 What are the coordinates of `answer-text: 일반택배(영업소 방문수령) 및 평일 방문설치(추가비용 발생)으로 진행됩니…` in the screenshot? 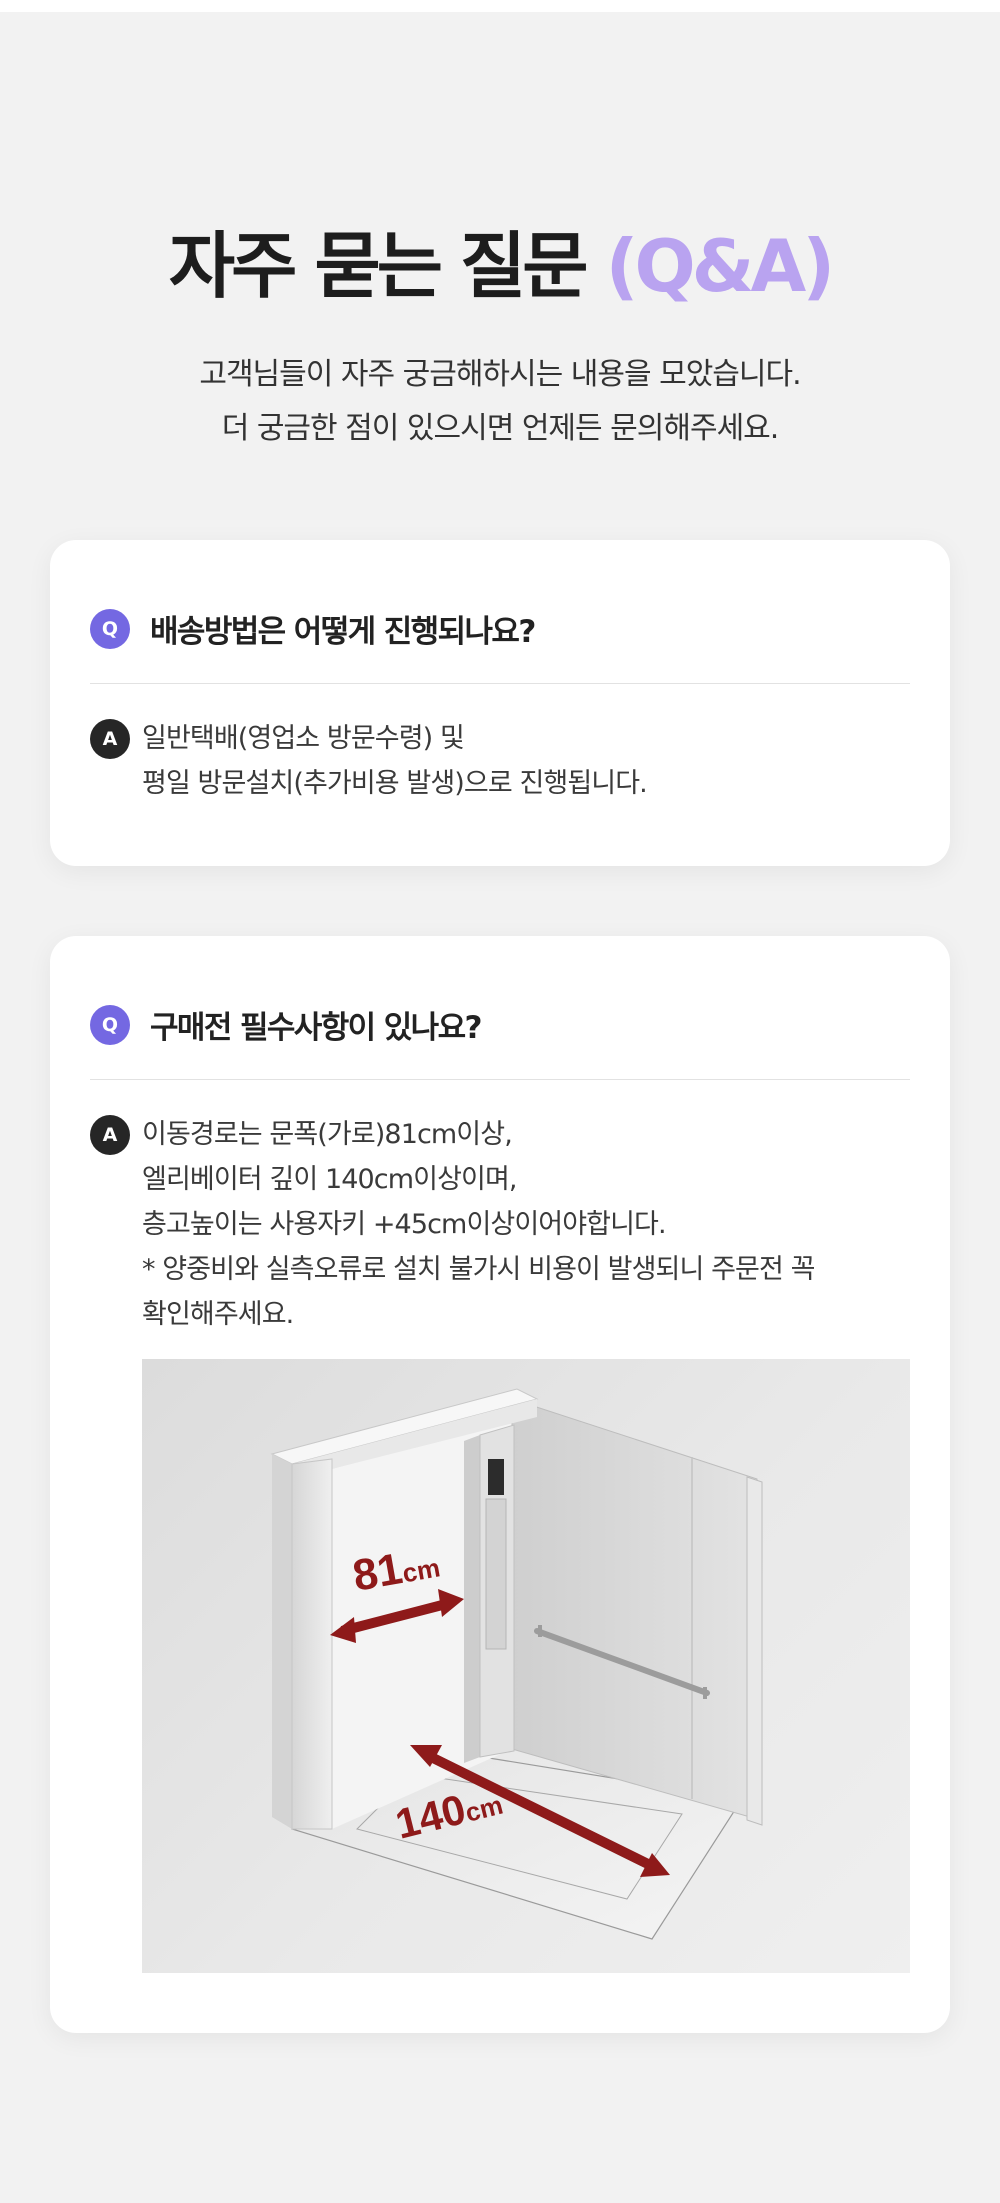 It's located at (395, 761).